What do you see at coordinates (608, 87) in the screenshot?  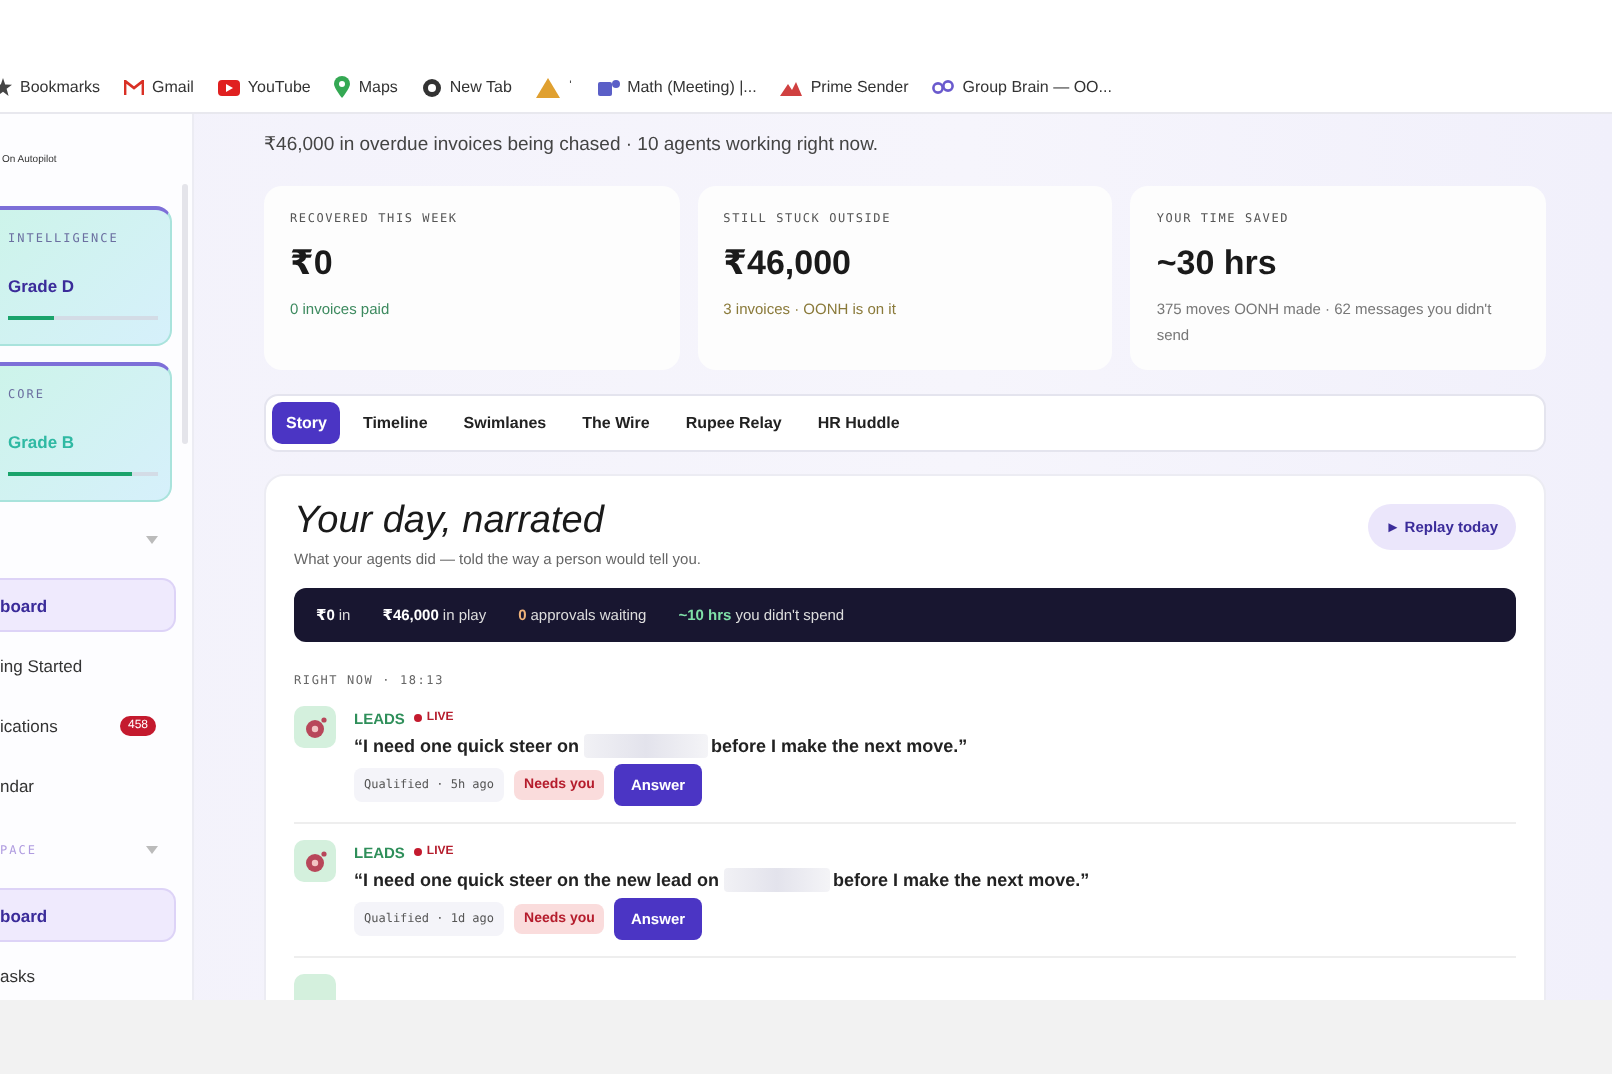 I see `team-icon` at bounding box center [608, 87].